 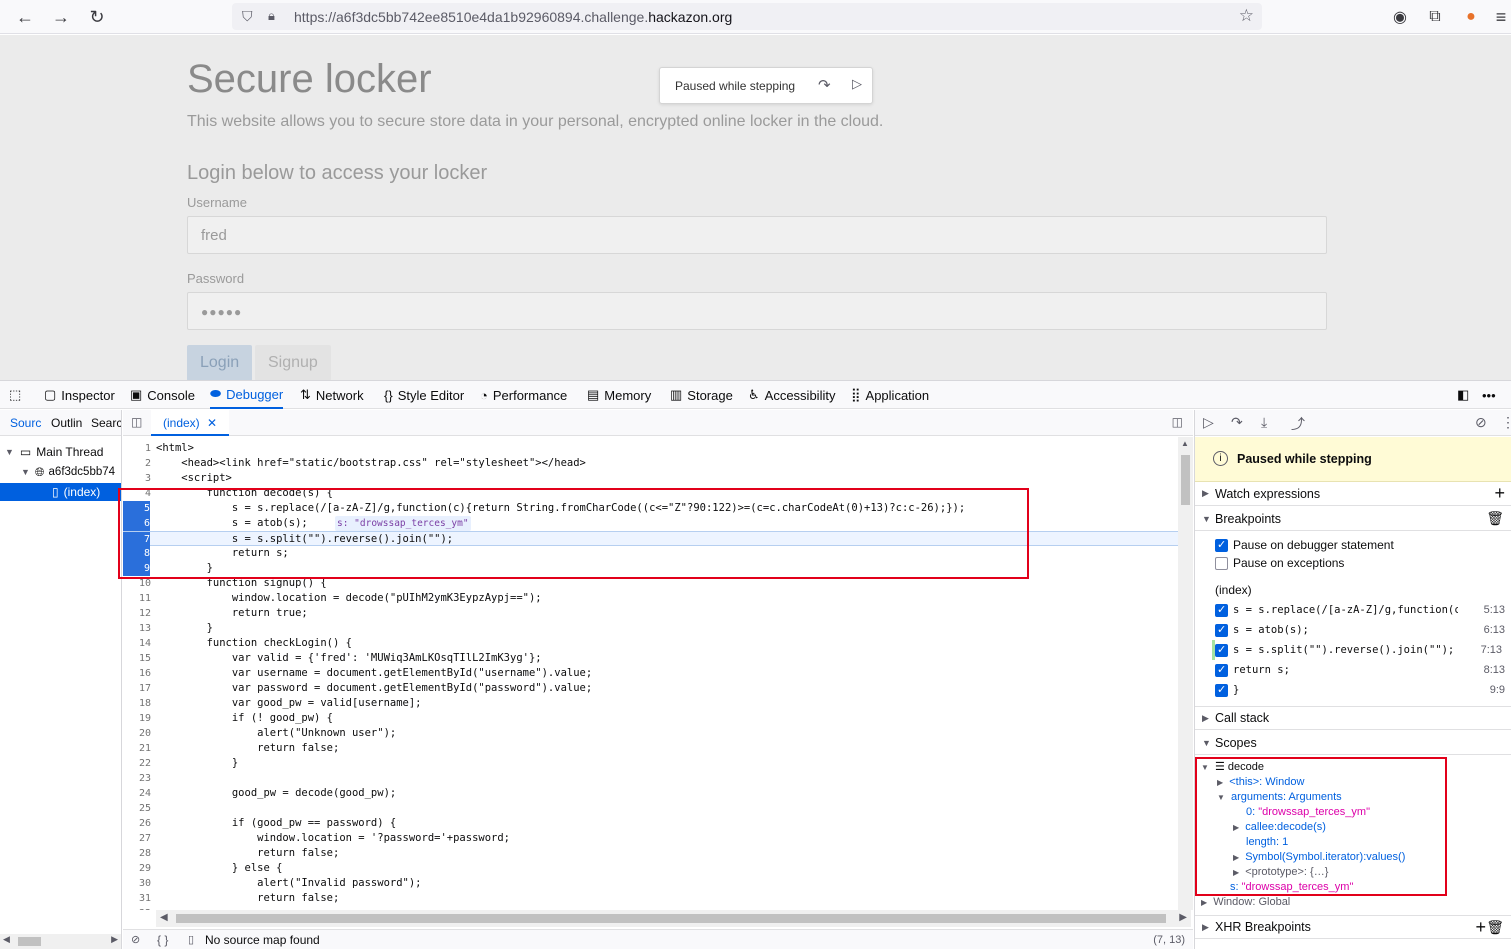 What do you see at coordinates (136, 568) in the screenshot?
I see `breakpoint-marker: 9` at bounding box center [136, 568].